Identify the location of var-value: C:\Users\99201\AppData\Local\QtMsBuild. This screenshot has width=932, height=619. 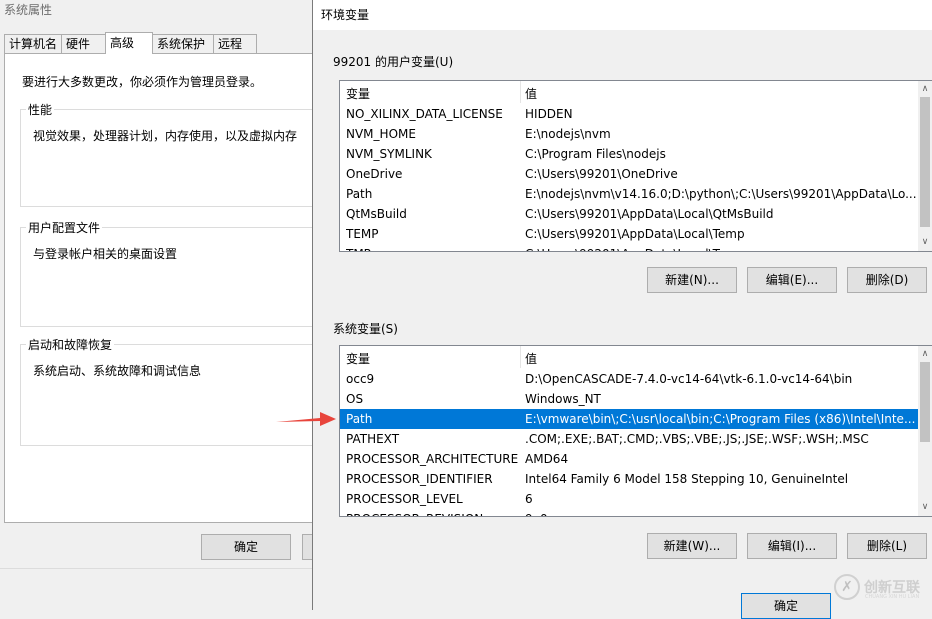
(649, 214).